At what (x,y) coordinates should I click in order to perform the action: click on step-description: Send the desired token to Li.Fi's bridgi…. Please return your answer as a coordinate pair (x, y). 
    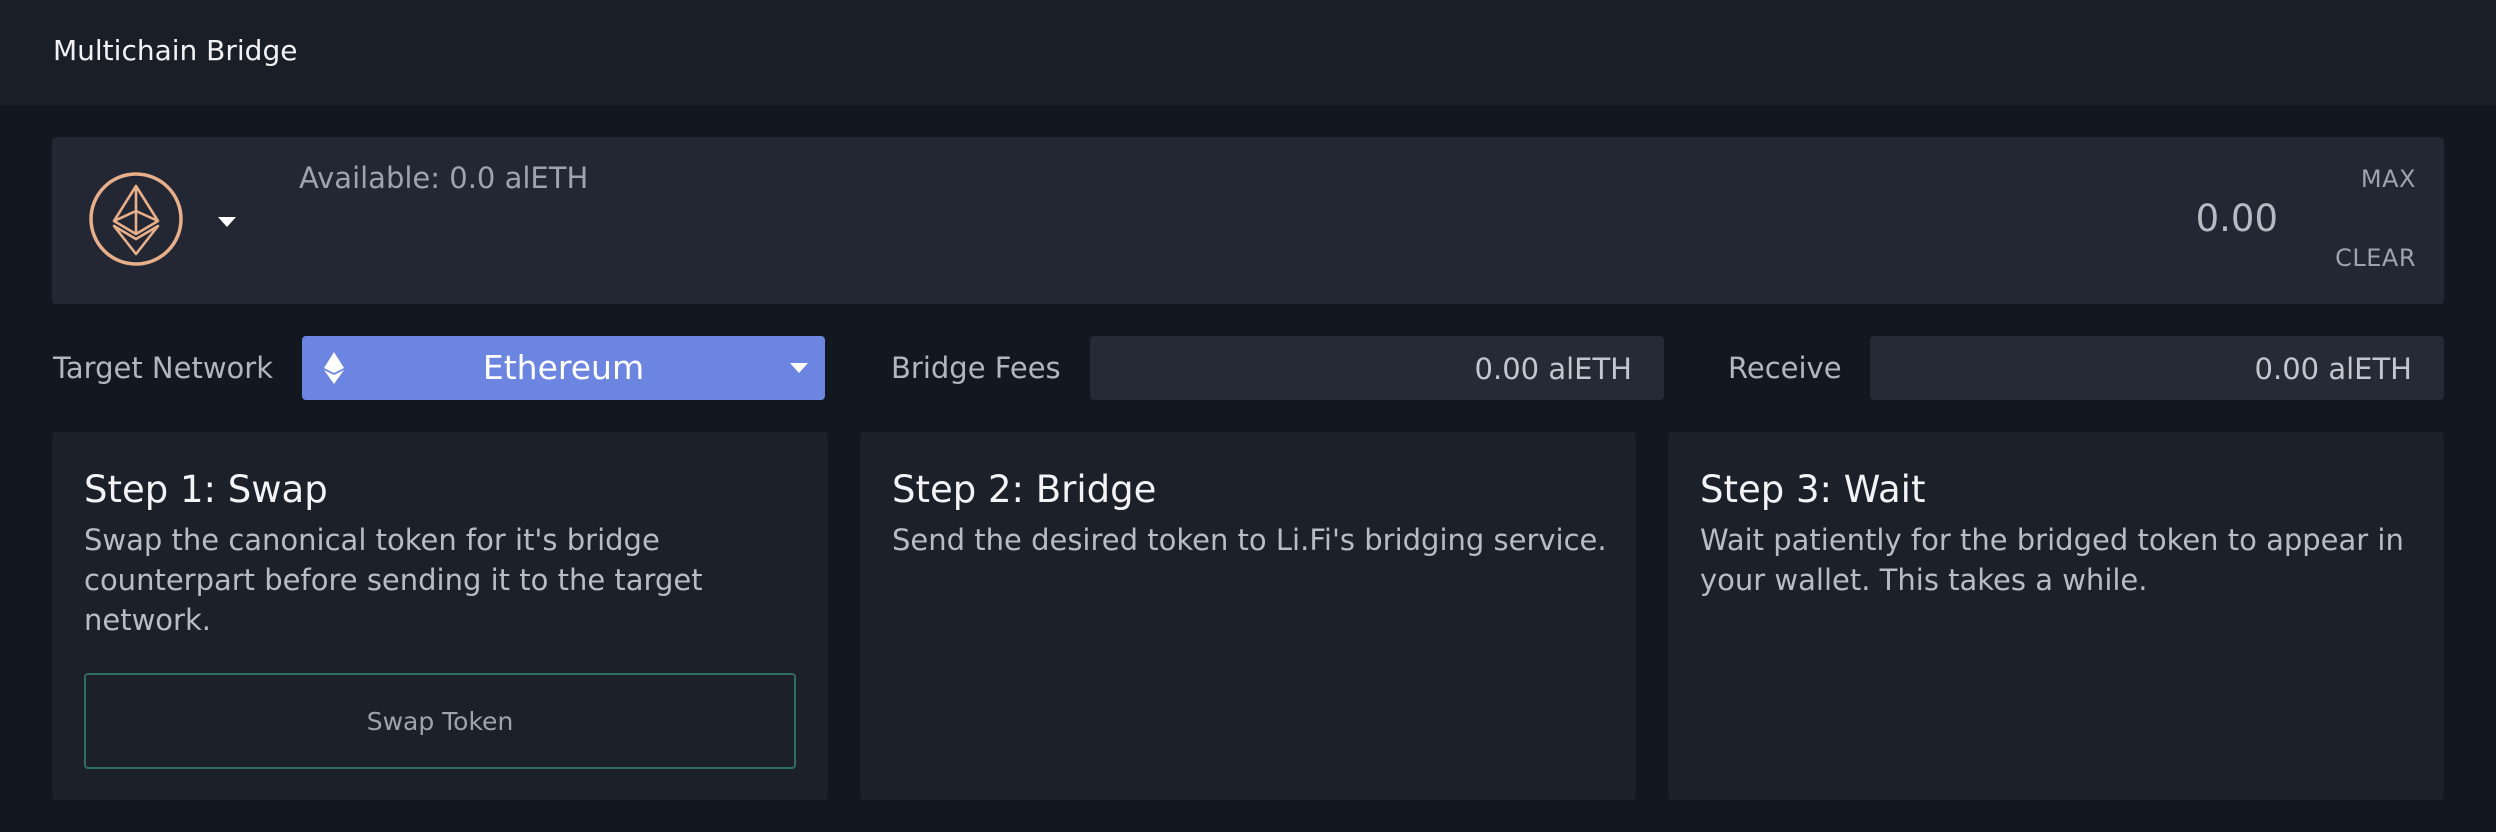
    Looking at the image, I should click on (1249, 540).